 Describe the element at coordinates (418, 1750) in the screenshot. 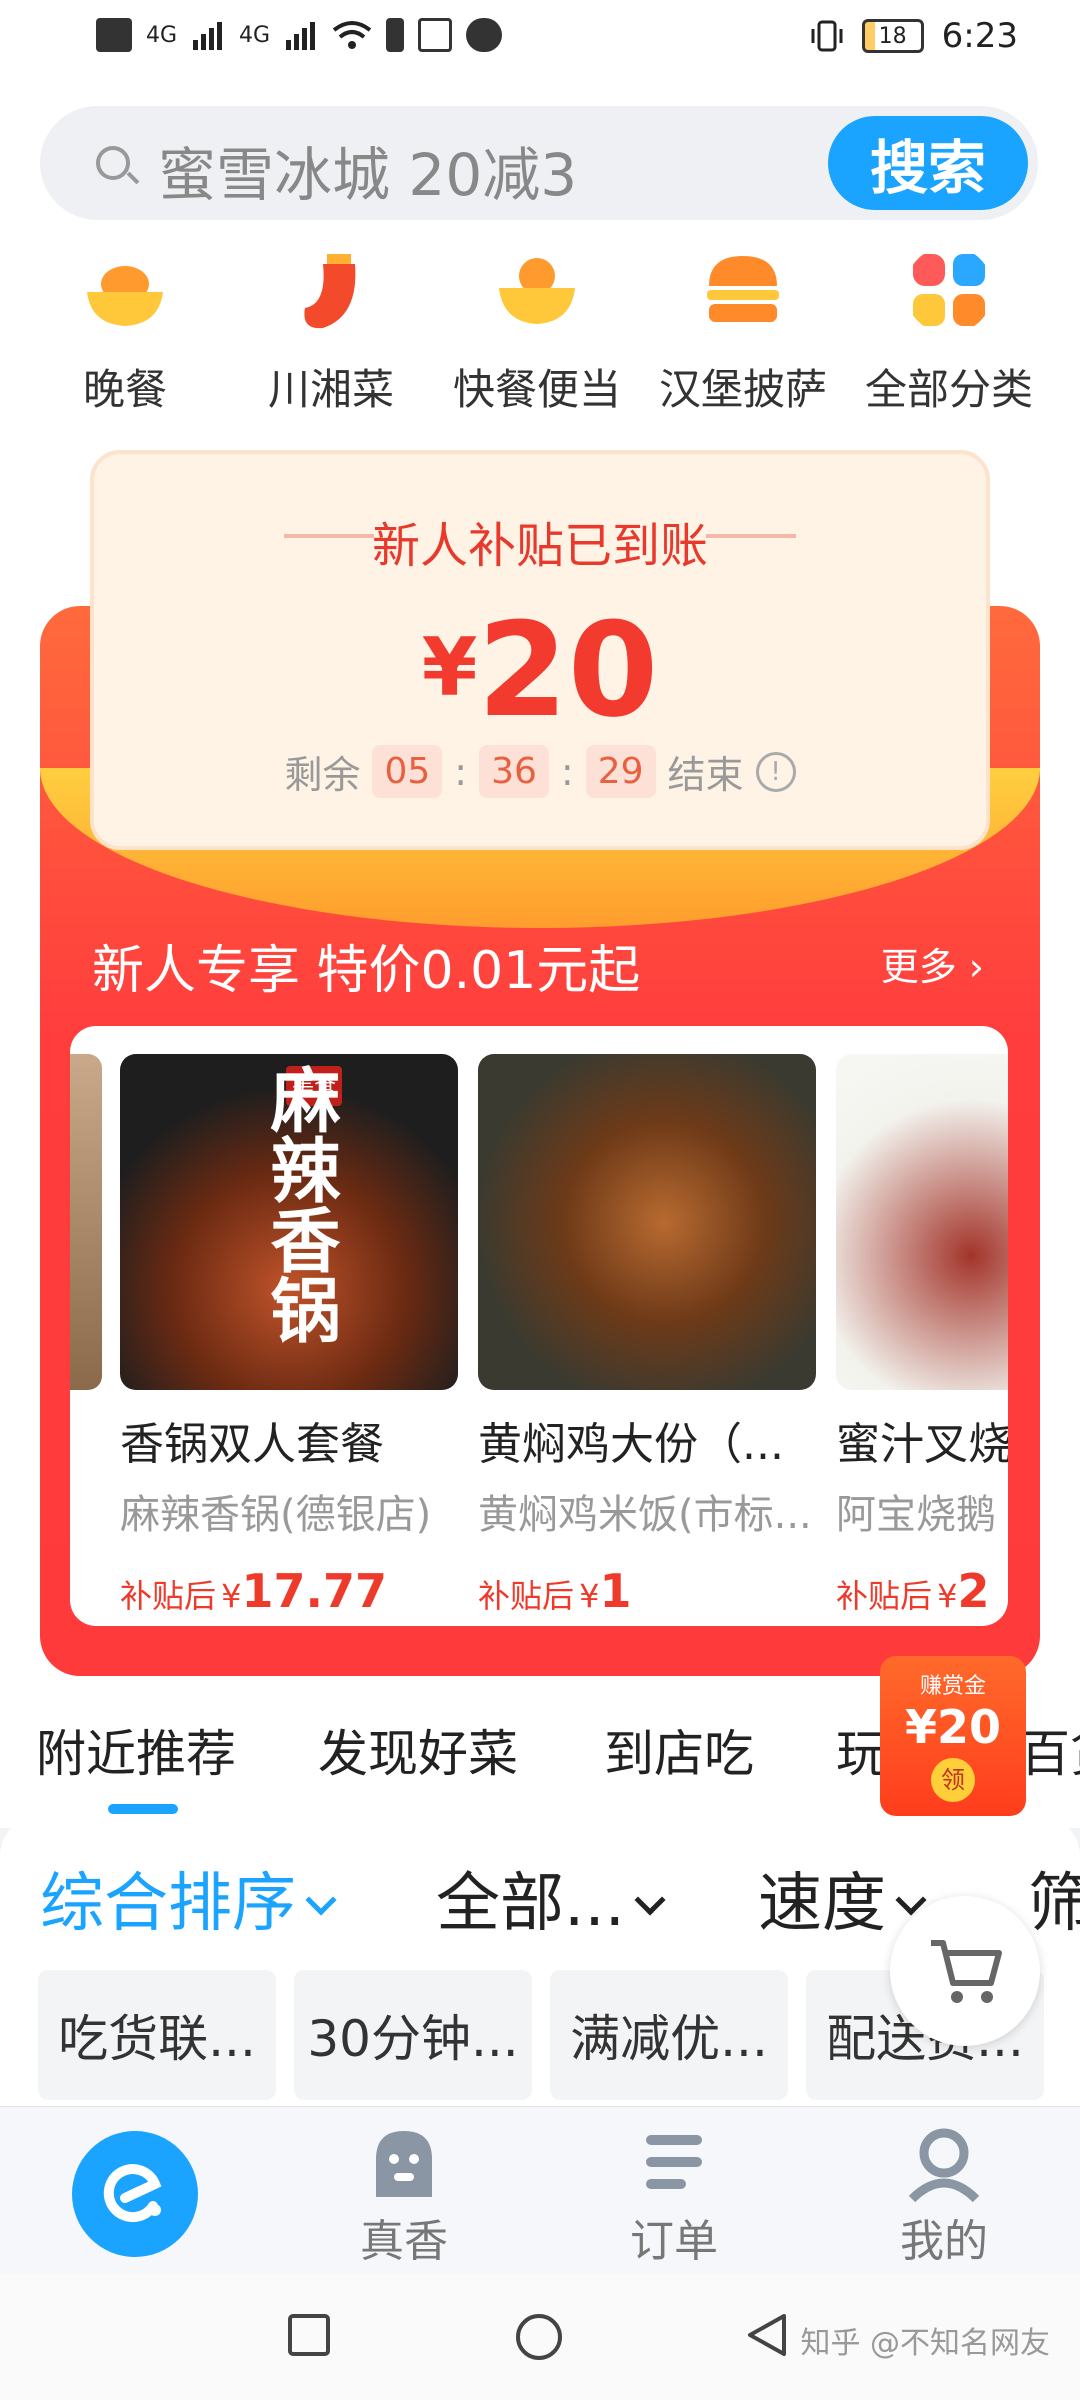

I see `tab-discover: 发现好菜` at that location.